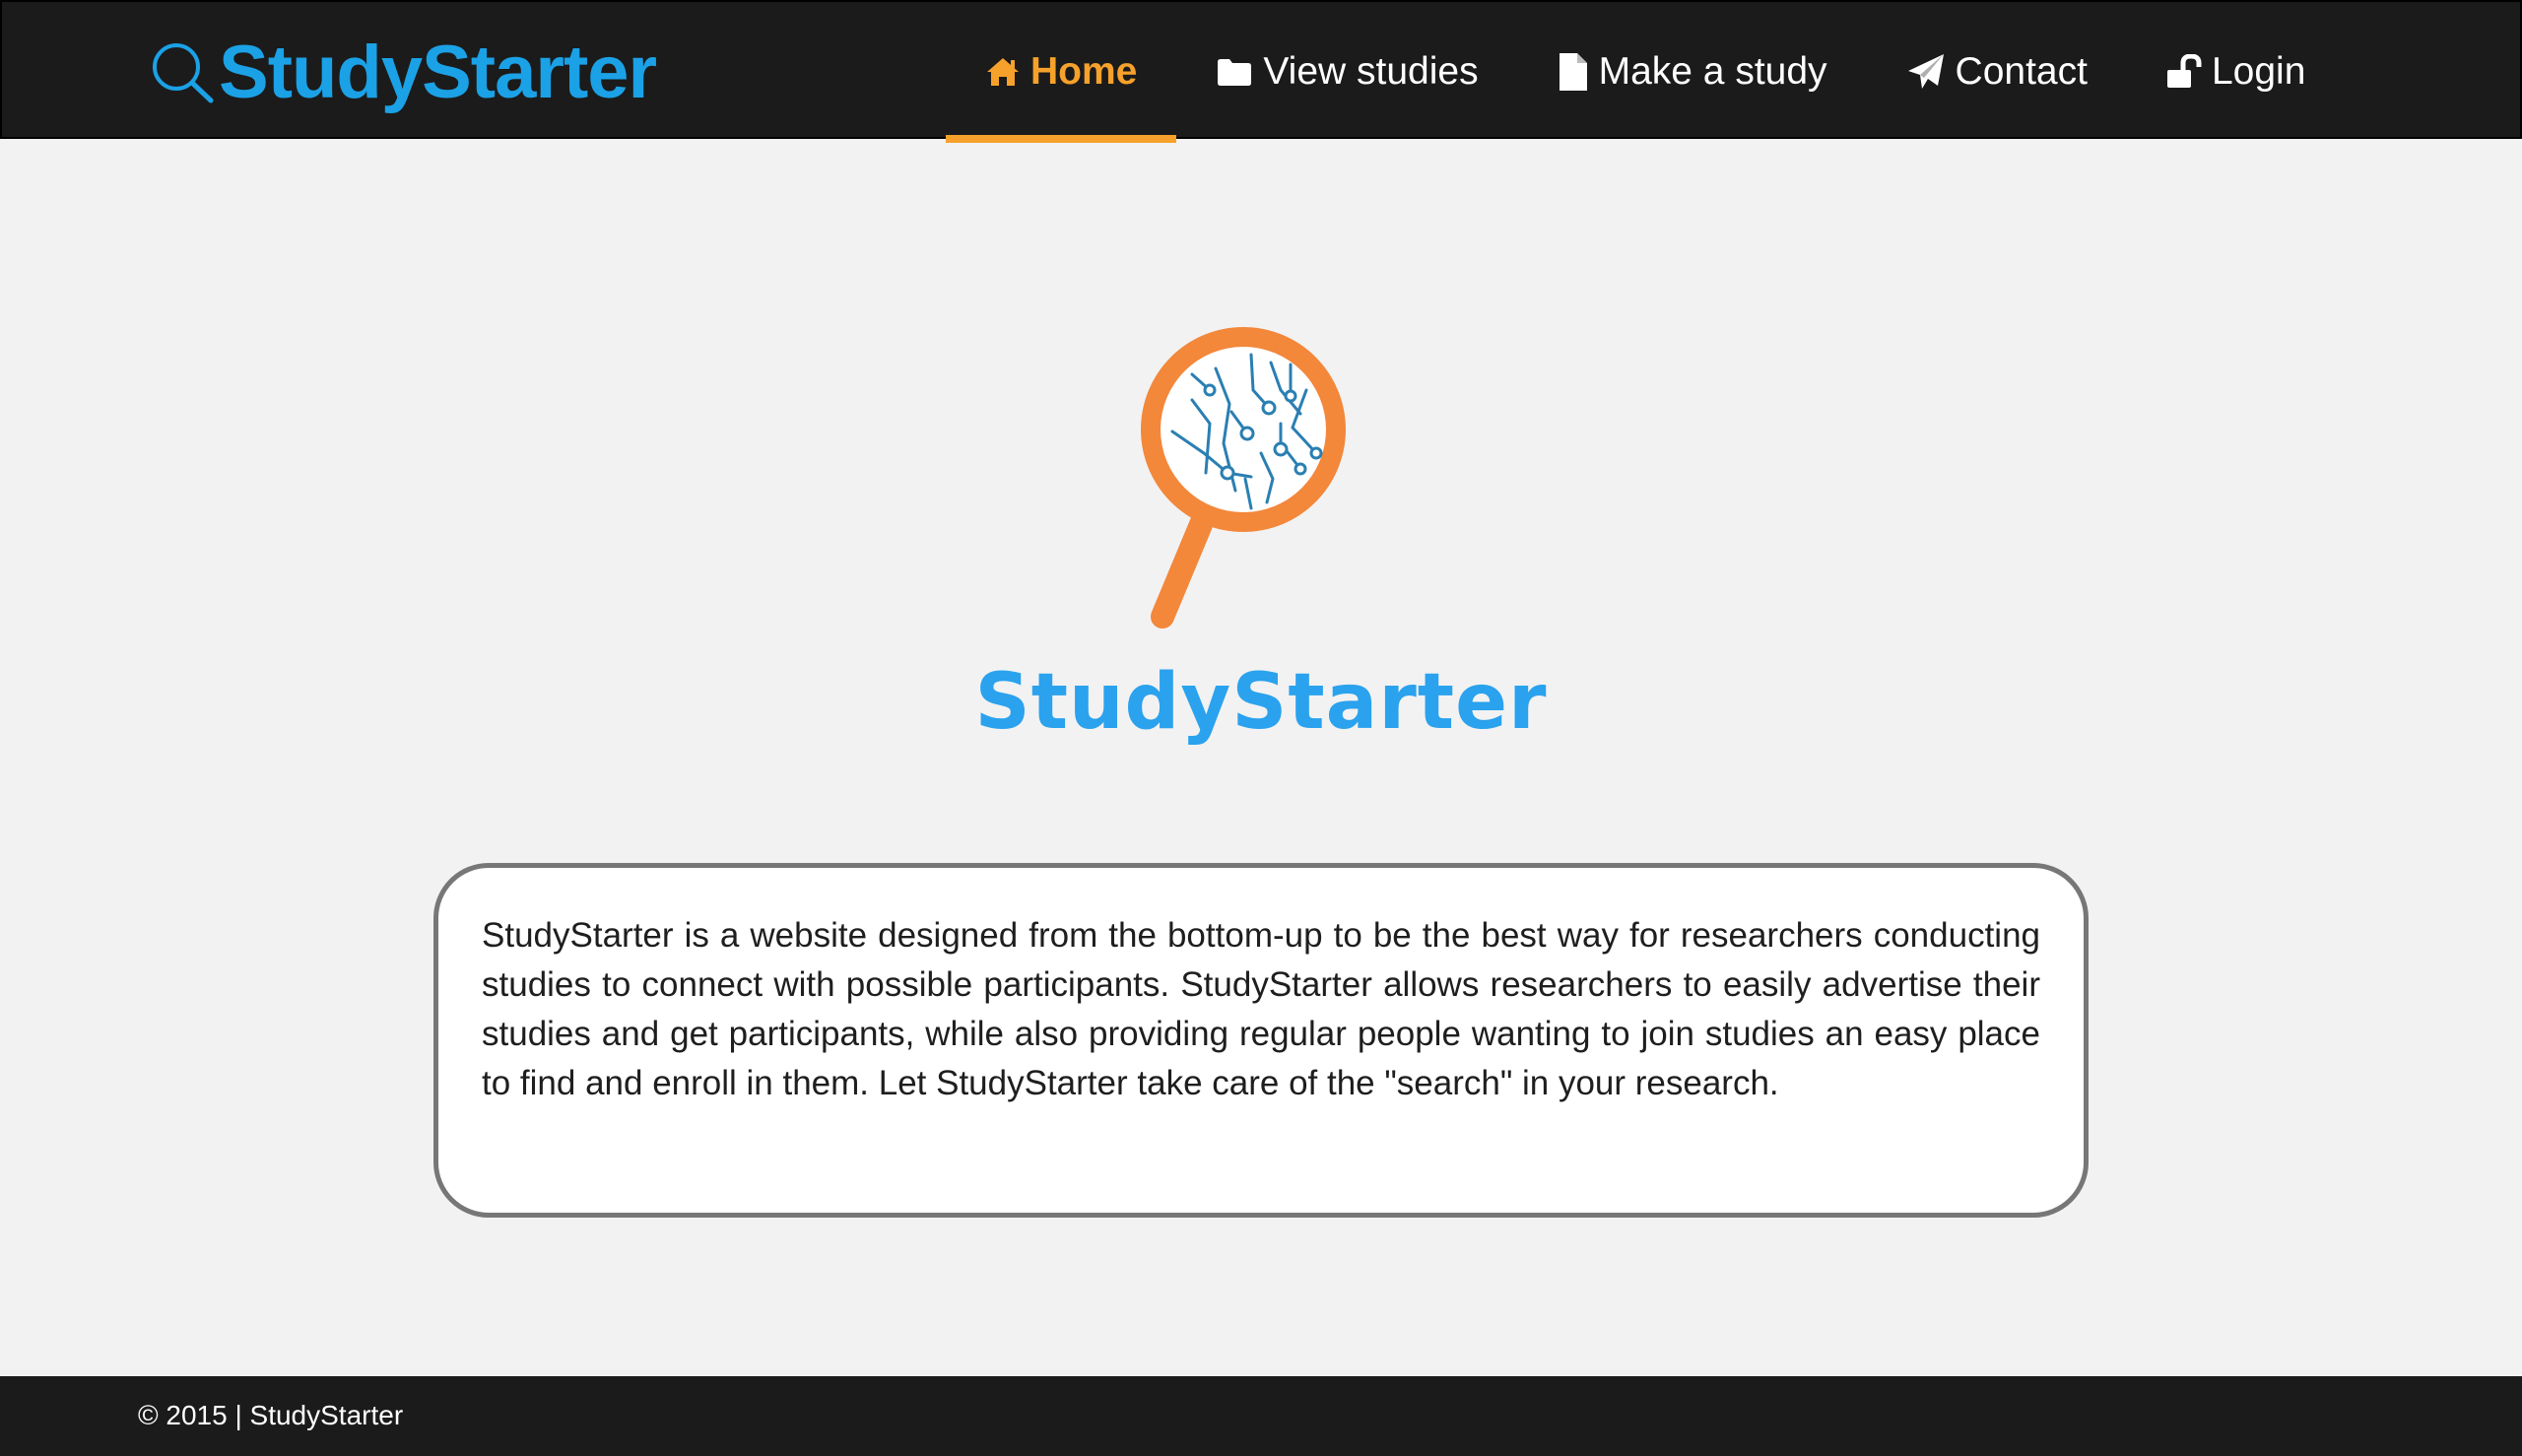 This screenshot has height=1456, width=2522. I want to click on magnifier-circuit-icon, so click(1243, 478).